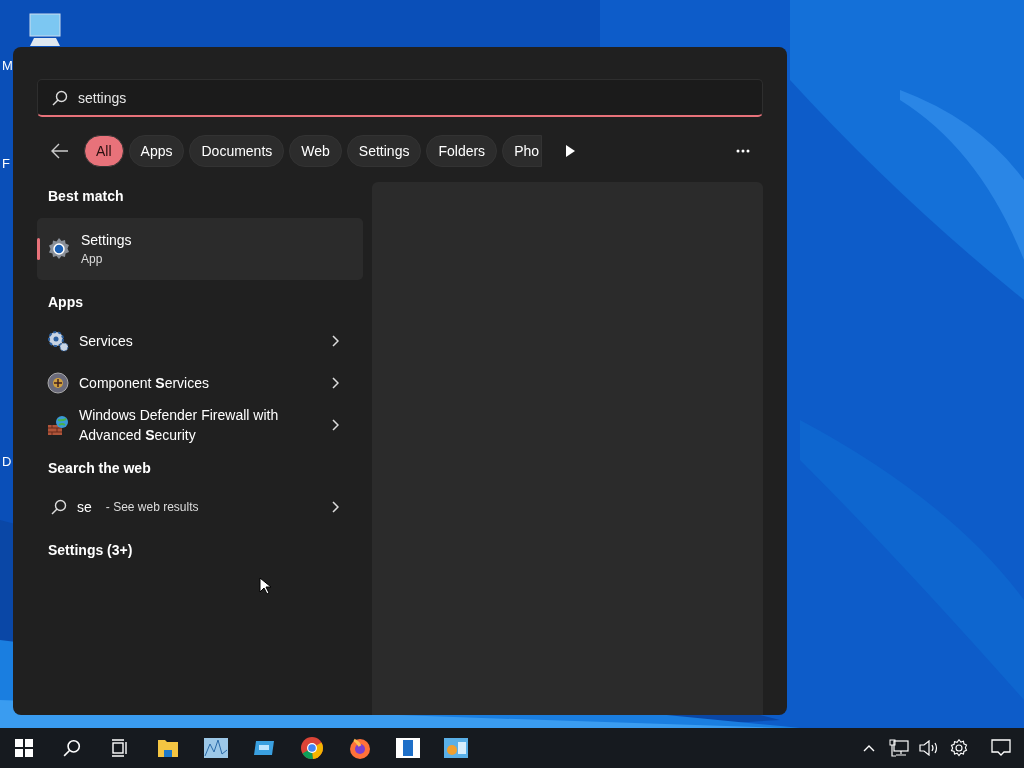 This screenshot has height=768, width=1024. I want to click on back-arrow-icon, so click(60, 151).